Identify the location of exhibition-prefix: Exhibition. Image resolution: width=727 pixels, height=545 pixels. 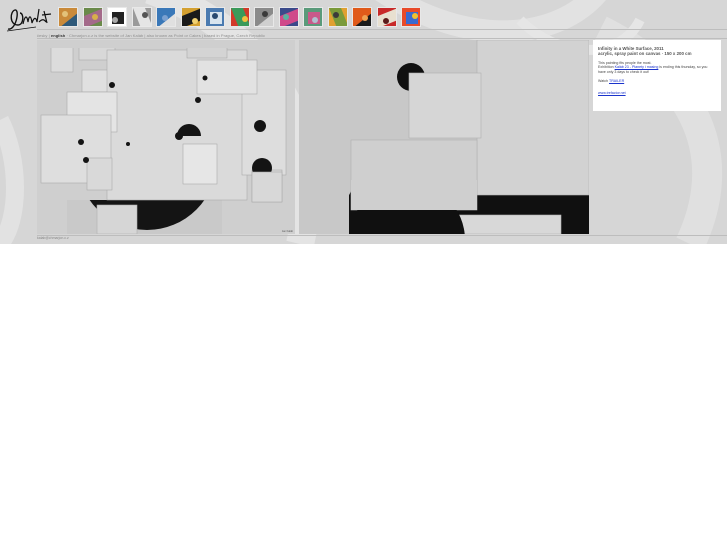
(606, 67).